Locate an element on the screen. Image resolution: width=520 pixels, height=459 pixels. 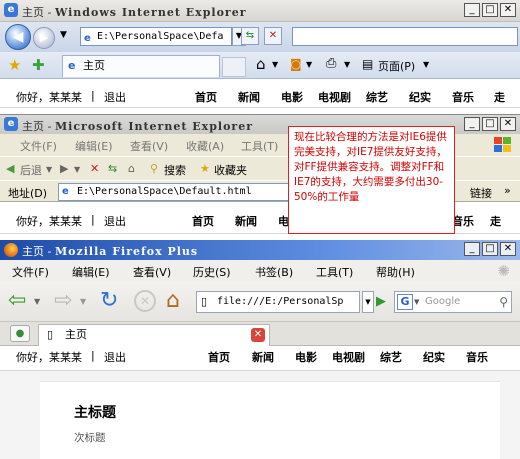
search-button: 搜索 is located at coordinates (175, 170).